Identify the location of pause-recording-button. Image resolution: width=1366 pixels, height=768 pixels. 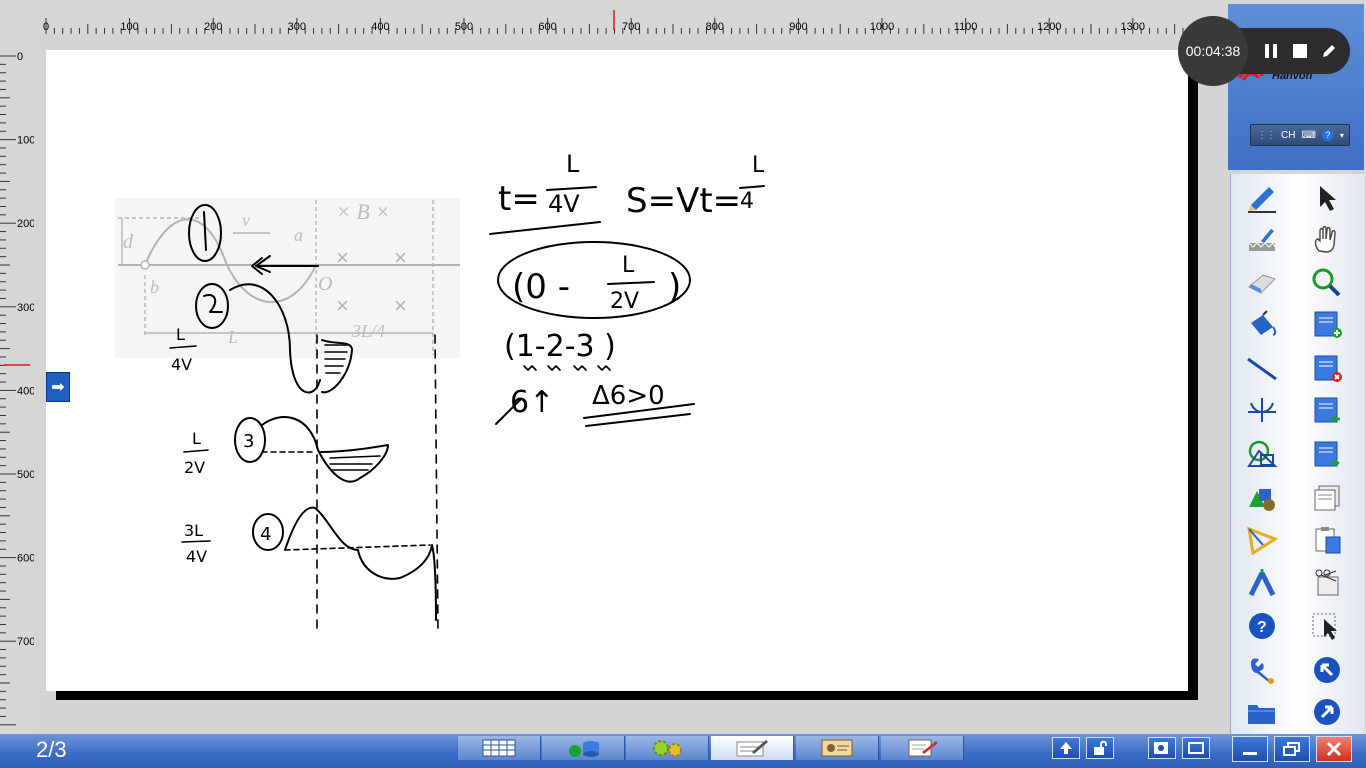
(1271, 51).